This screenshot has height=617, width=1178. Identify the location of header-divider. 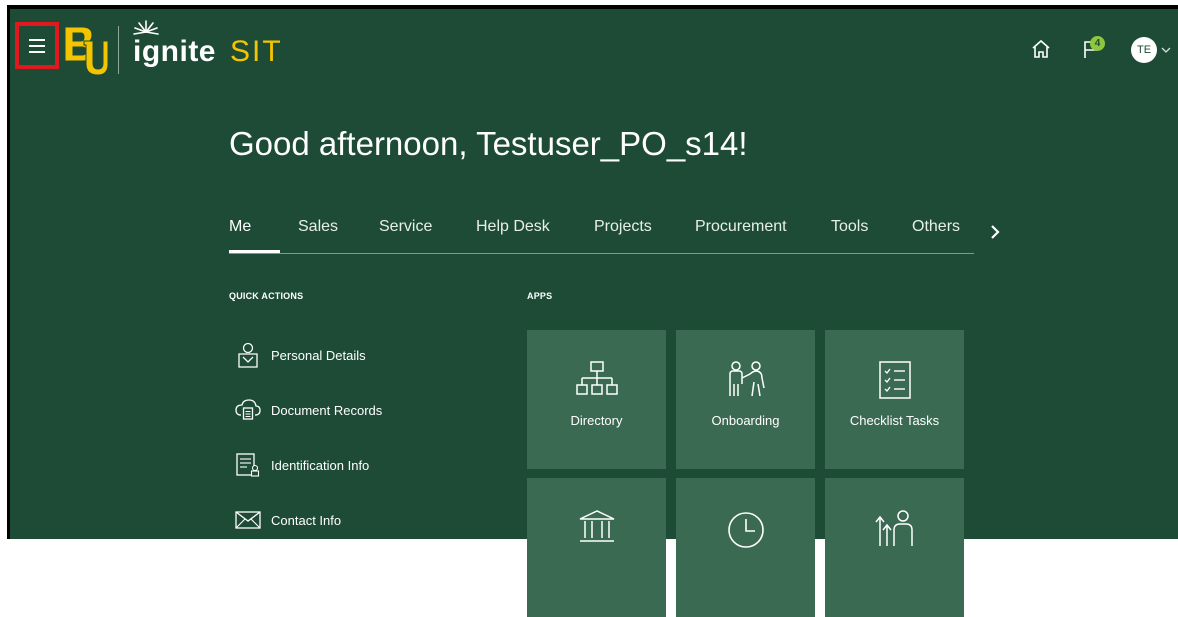
(118, 50).